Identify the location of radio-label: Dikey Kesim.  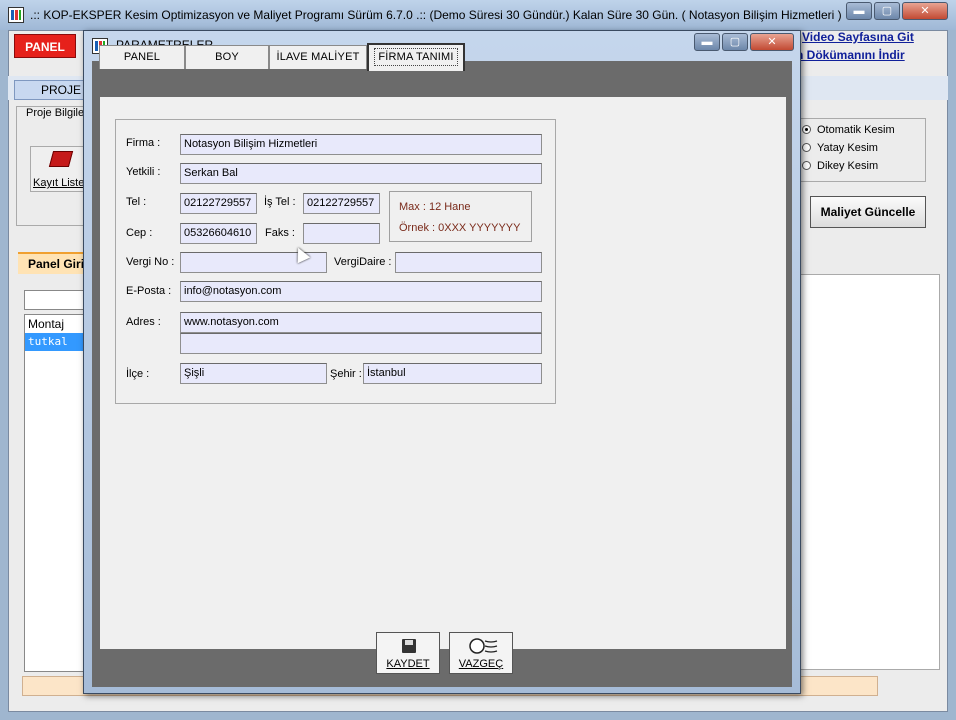
(848, 166).